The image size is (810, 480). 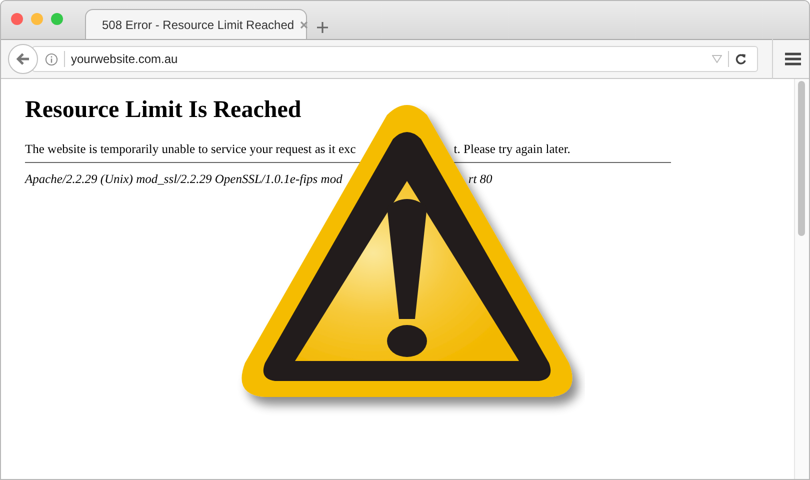 I want to click on close-window-button, so click(x=17, y=19).